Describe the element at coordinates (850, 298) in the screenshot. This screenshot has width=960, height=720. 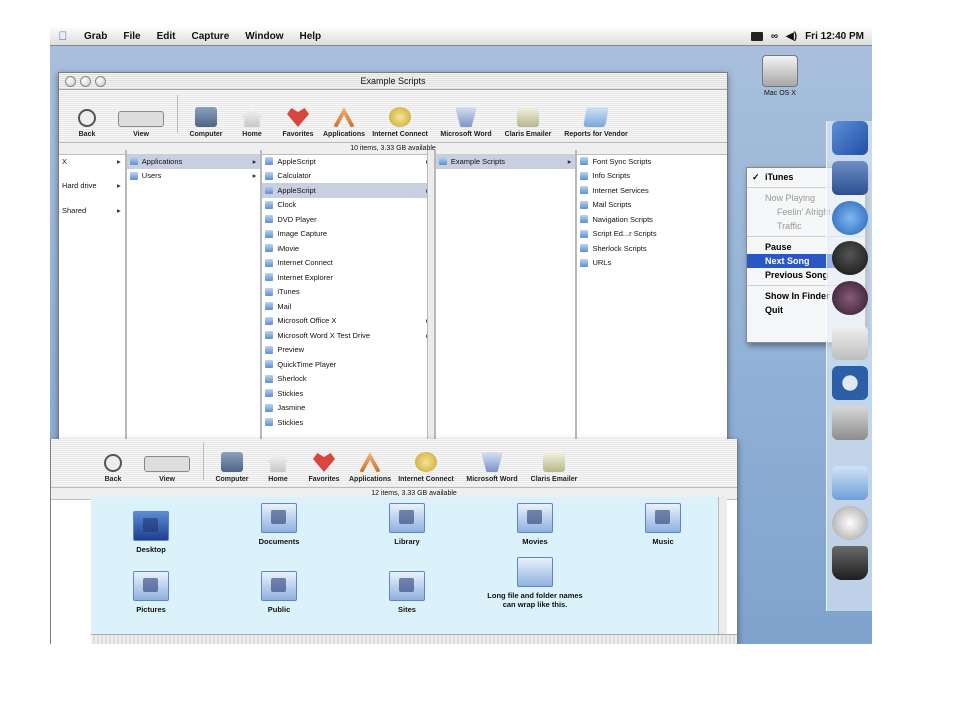
I see `itunes-dock-icon` at that location.